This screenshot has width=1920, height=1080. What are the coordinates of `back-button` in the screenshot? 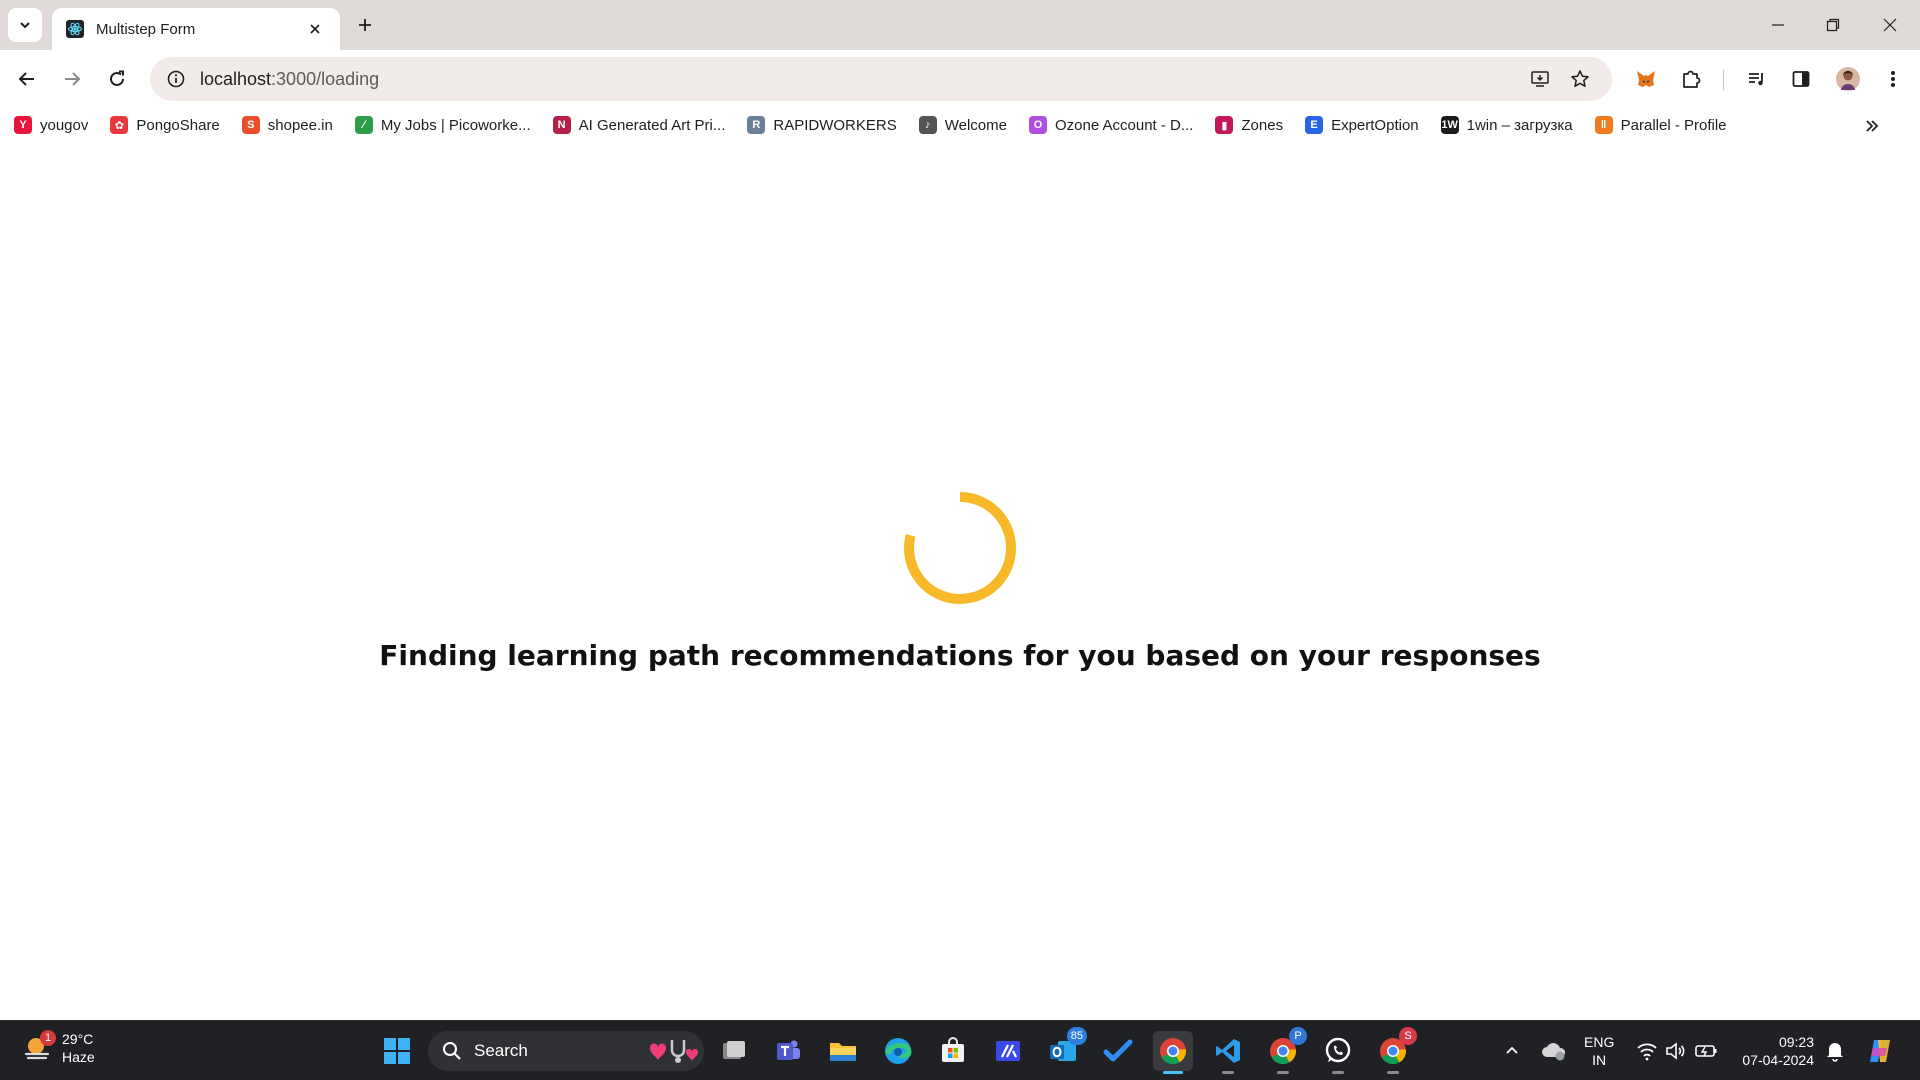 It's located at (27, 79).